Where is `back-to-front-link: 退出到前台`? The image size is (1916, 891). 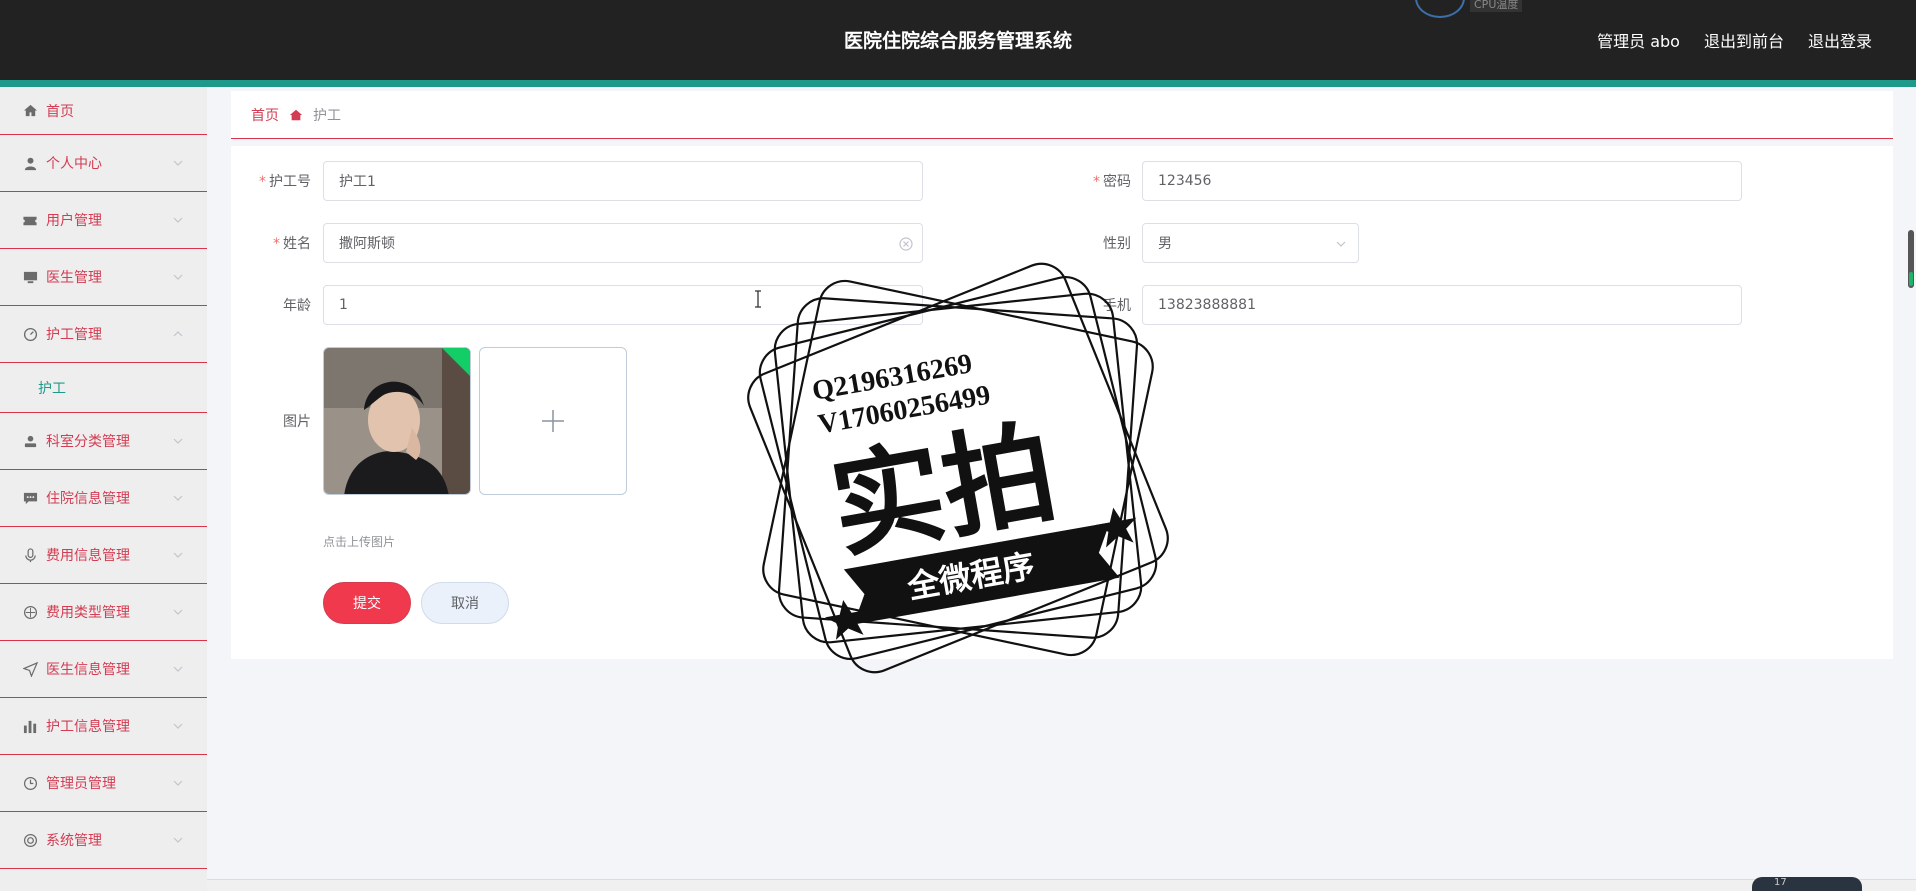
back-to-front-link: 退出到前台 is located at coordinates (1744, 40).